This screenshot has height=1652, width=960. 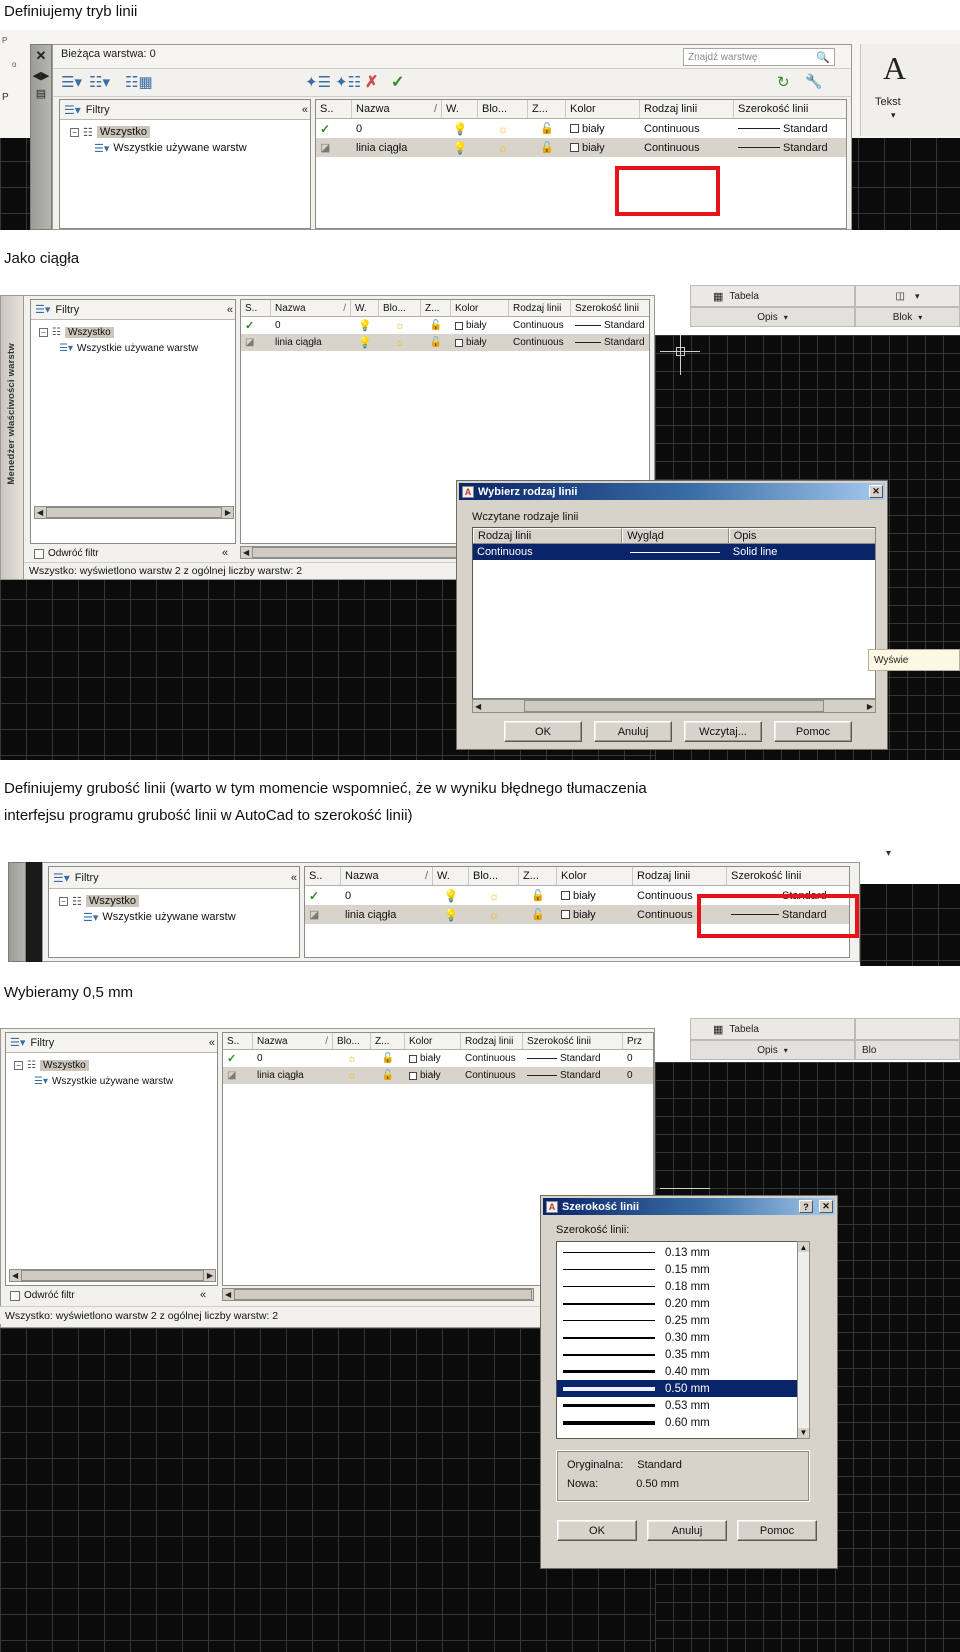 I want to click on question-mark-icon: ?, so click(x=806, y=1206).